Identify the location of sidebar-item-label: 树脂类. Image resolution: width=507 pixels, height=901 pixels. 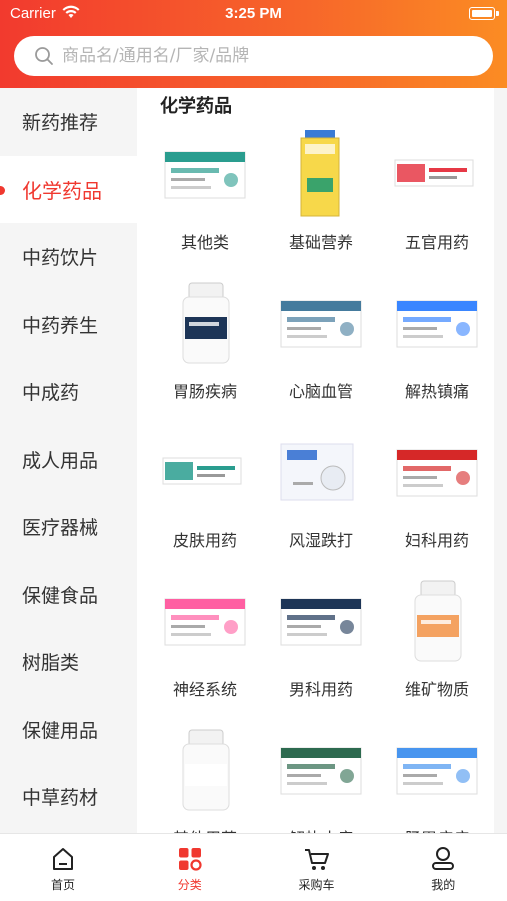
(51, 663).